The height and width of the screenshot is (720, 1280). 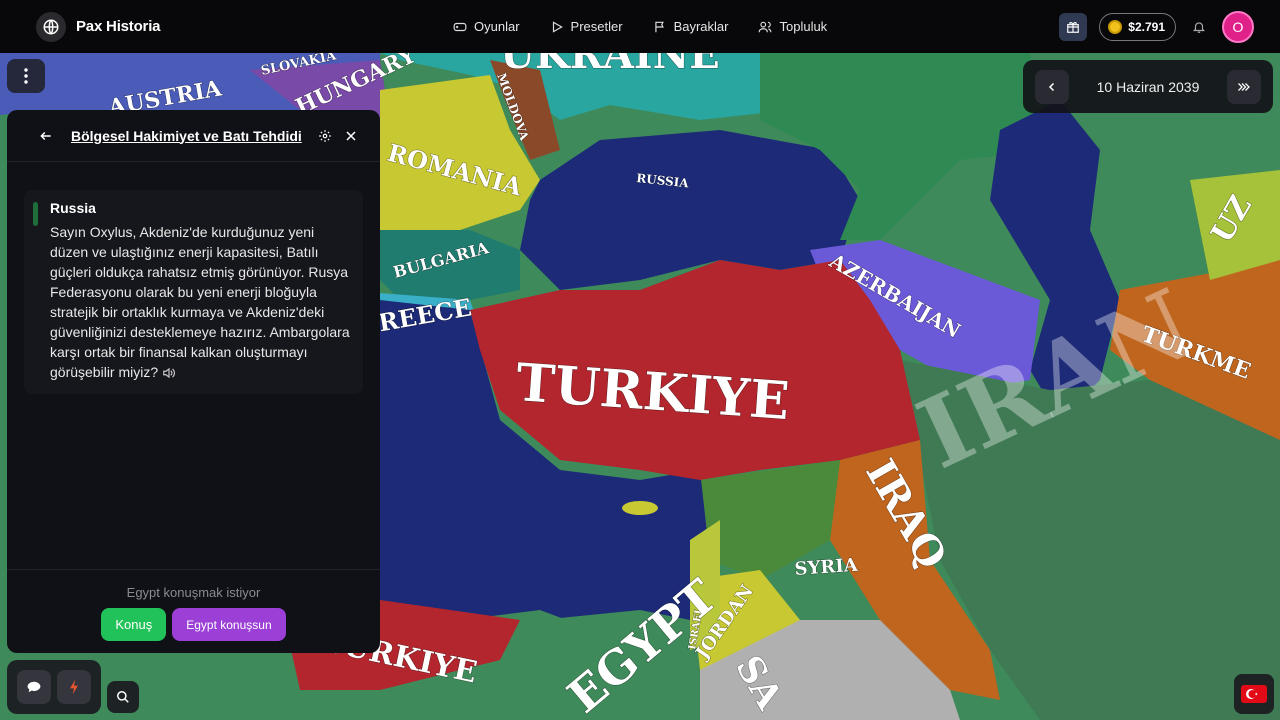 I want to click on brand: Pax Historia, so click(x=98, y=26).